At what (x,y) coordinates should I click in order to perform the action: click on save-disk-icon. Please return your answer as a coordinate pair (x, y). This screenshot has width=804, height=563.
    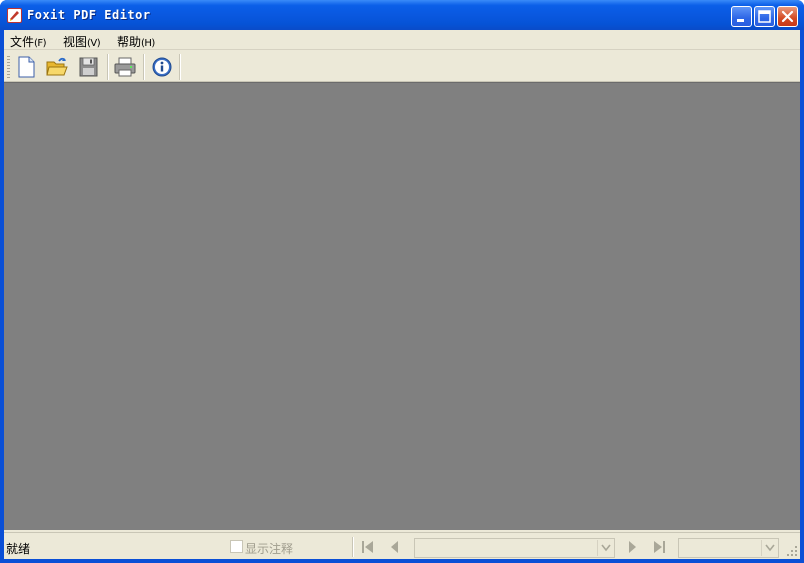
    Looking at the image, I should click on (88, 67).